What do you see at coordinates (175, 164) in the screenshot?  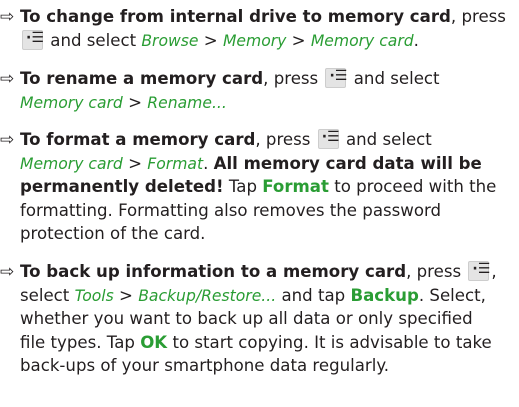 I see `menu-path-format: Format` at bounding box center [175, 164].